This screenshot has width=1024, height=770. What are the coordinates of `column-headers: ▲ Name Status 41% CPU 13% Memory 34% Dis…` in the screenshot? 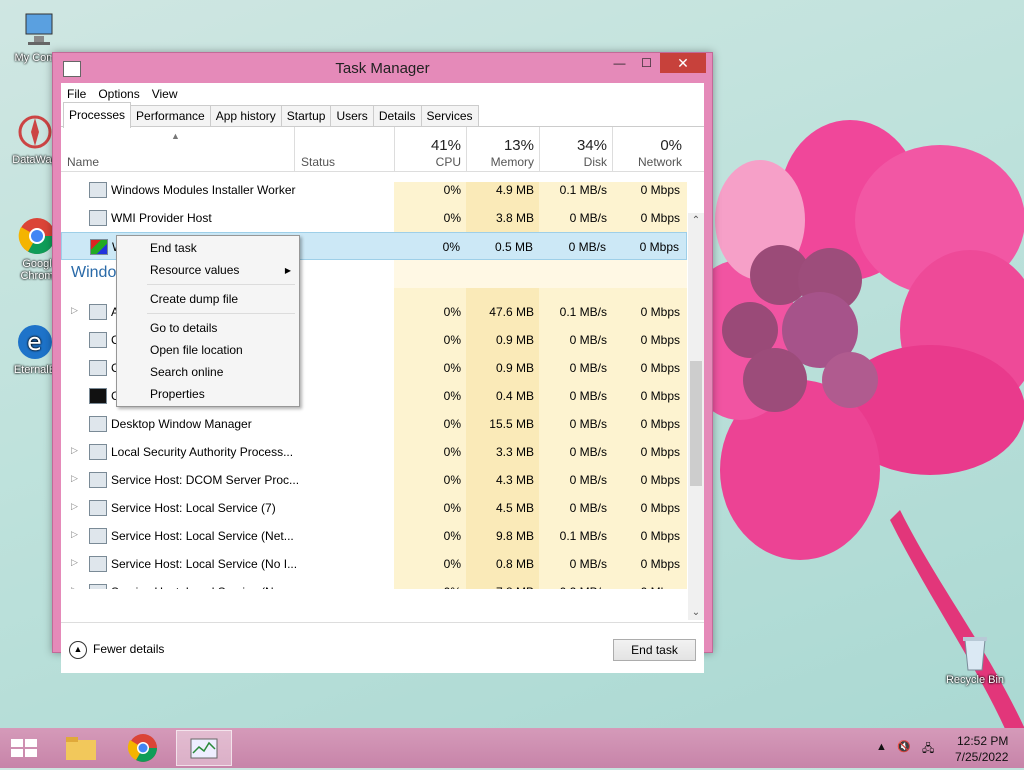 It's located at (382, 149).